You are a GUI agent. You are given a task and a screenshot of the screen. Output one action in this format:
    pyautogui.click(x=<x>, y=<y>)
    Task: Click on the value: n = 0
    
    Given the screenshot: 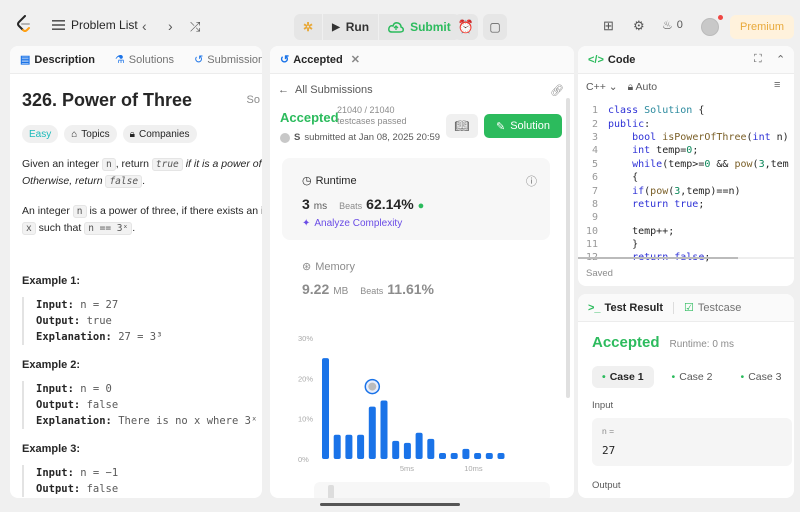 What is the action you would take?
    pyautogui.click(x=96, y=389)
    